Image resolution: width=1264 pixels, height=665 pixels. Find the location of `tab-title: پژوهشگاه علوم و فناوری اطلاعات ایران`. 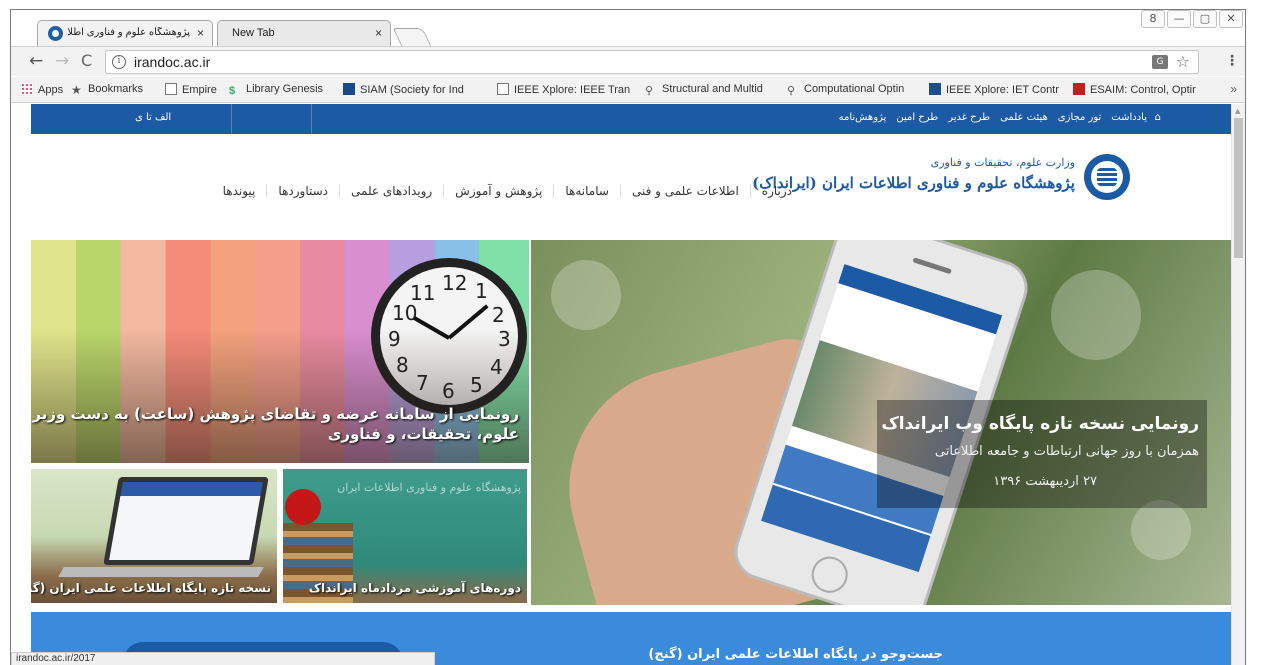

tab-title: پژوهشگاه علوم و فناوری اطلاعات ایران is located at coordinates (129, 32).